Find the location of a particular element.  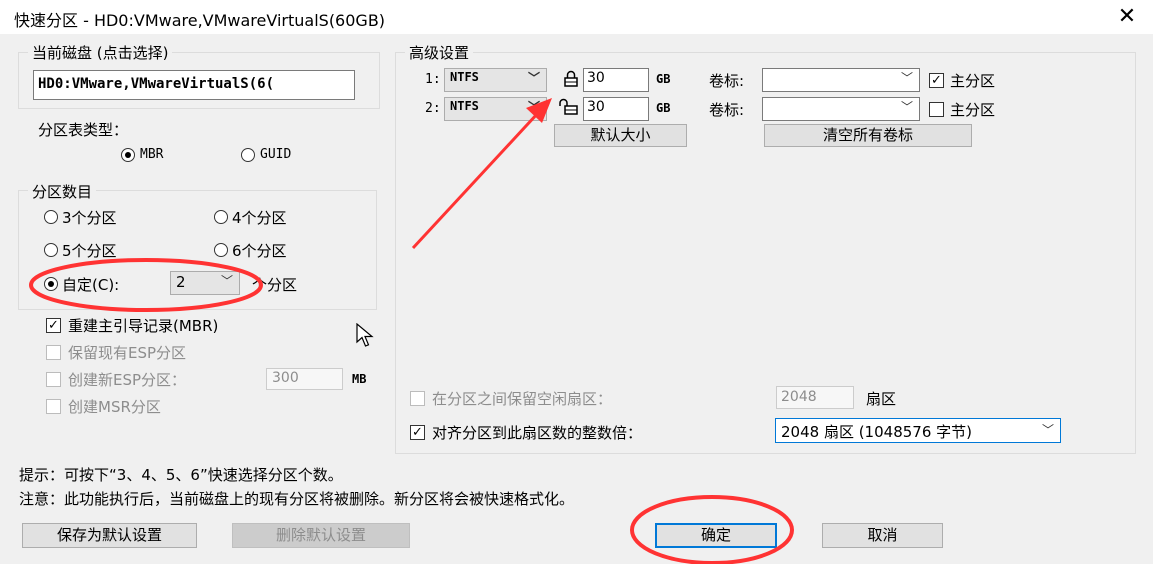

primary-label-1: 主分区 is located at coordinates (973, 81).